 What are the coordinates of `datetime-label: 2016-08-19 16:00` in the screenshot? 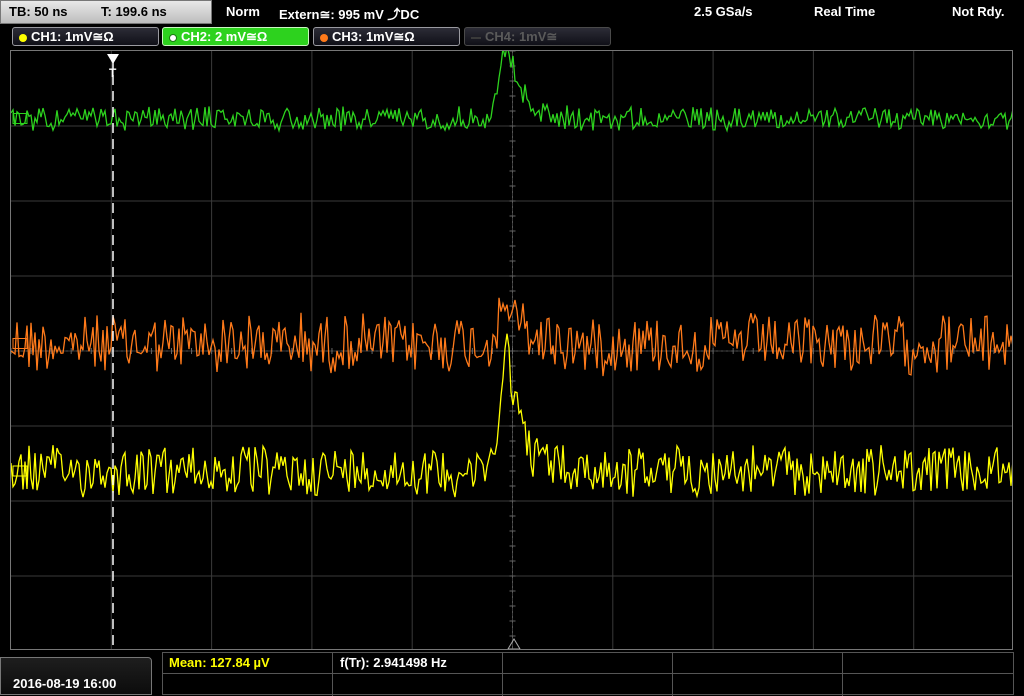 It's located at (65, 683).